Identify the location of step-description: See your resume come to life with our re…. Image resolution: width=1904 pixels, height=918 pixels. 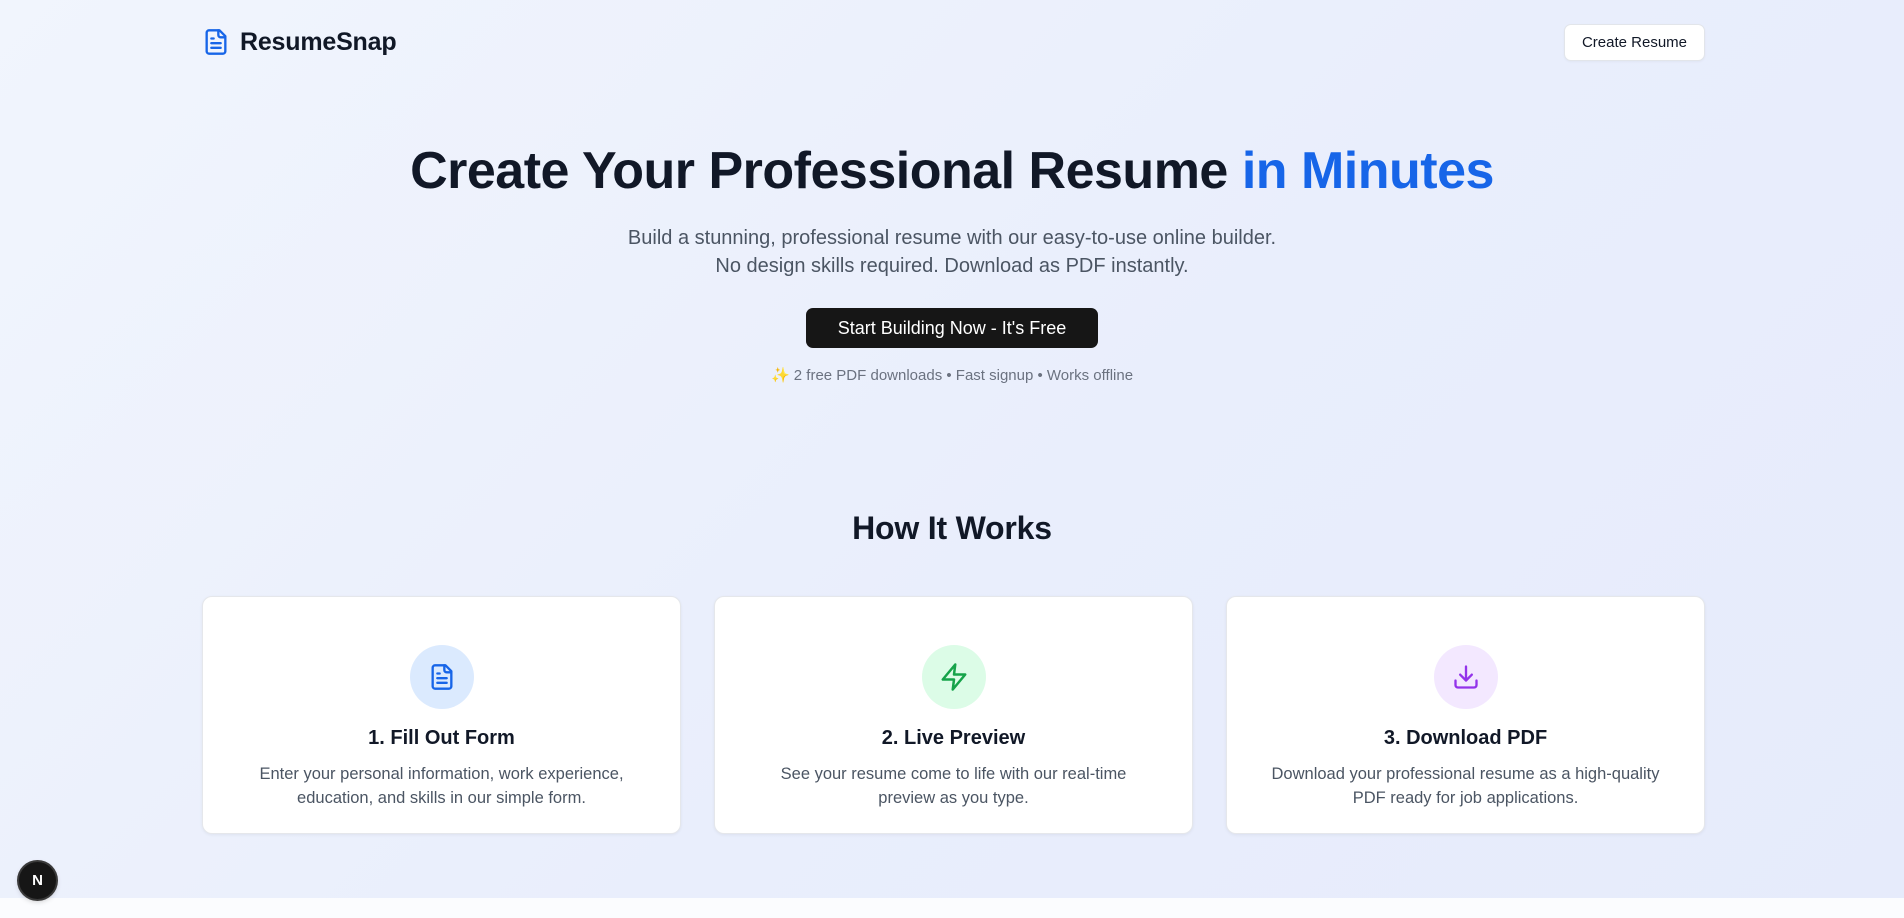
(953, 786).